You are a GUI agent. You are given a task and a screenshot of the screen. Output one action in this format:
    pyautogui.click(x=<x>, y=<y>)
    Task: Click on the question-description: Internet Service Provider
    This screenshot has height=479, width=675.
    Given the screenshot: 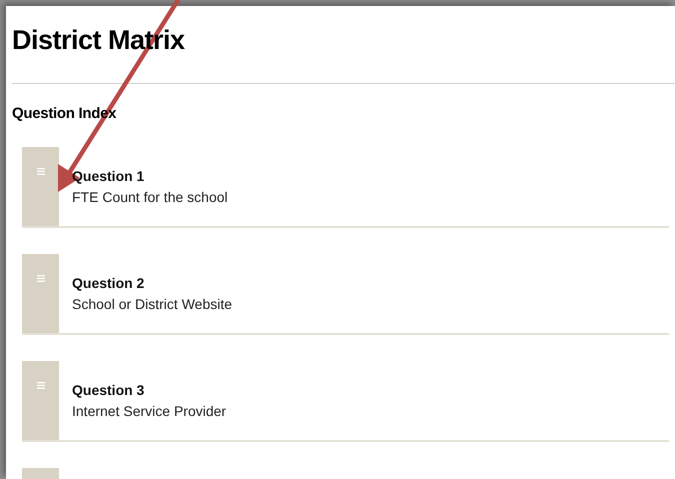 What is the action you would take?
    pyautogui.click(x=149, y=411)
    